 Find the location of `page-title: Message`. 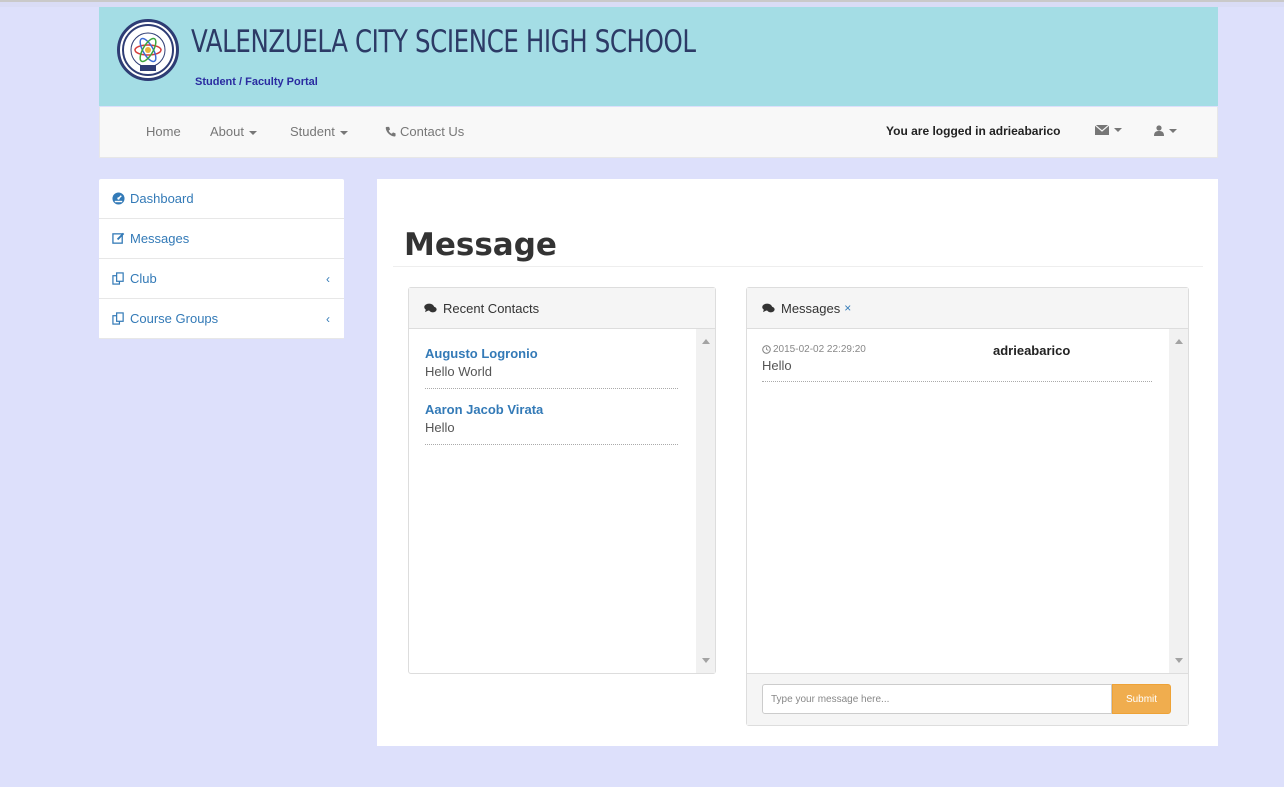

page-title: Message is located at coordinates (480, 245).